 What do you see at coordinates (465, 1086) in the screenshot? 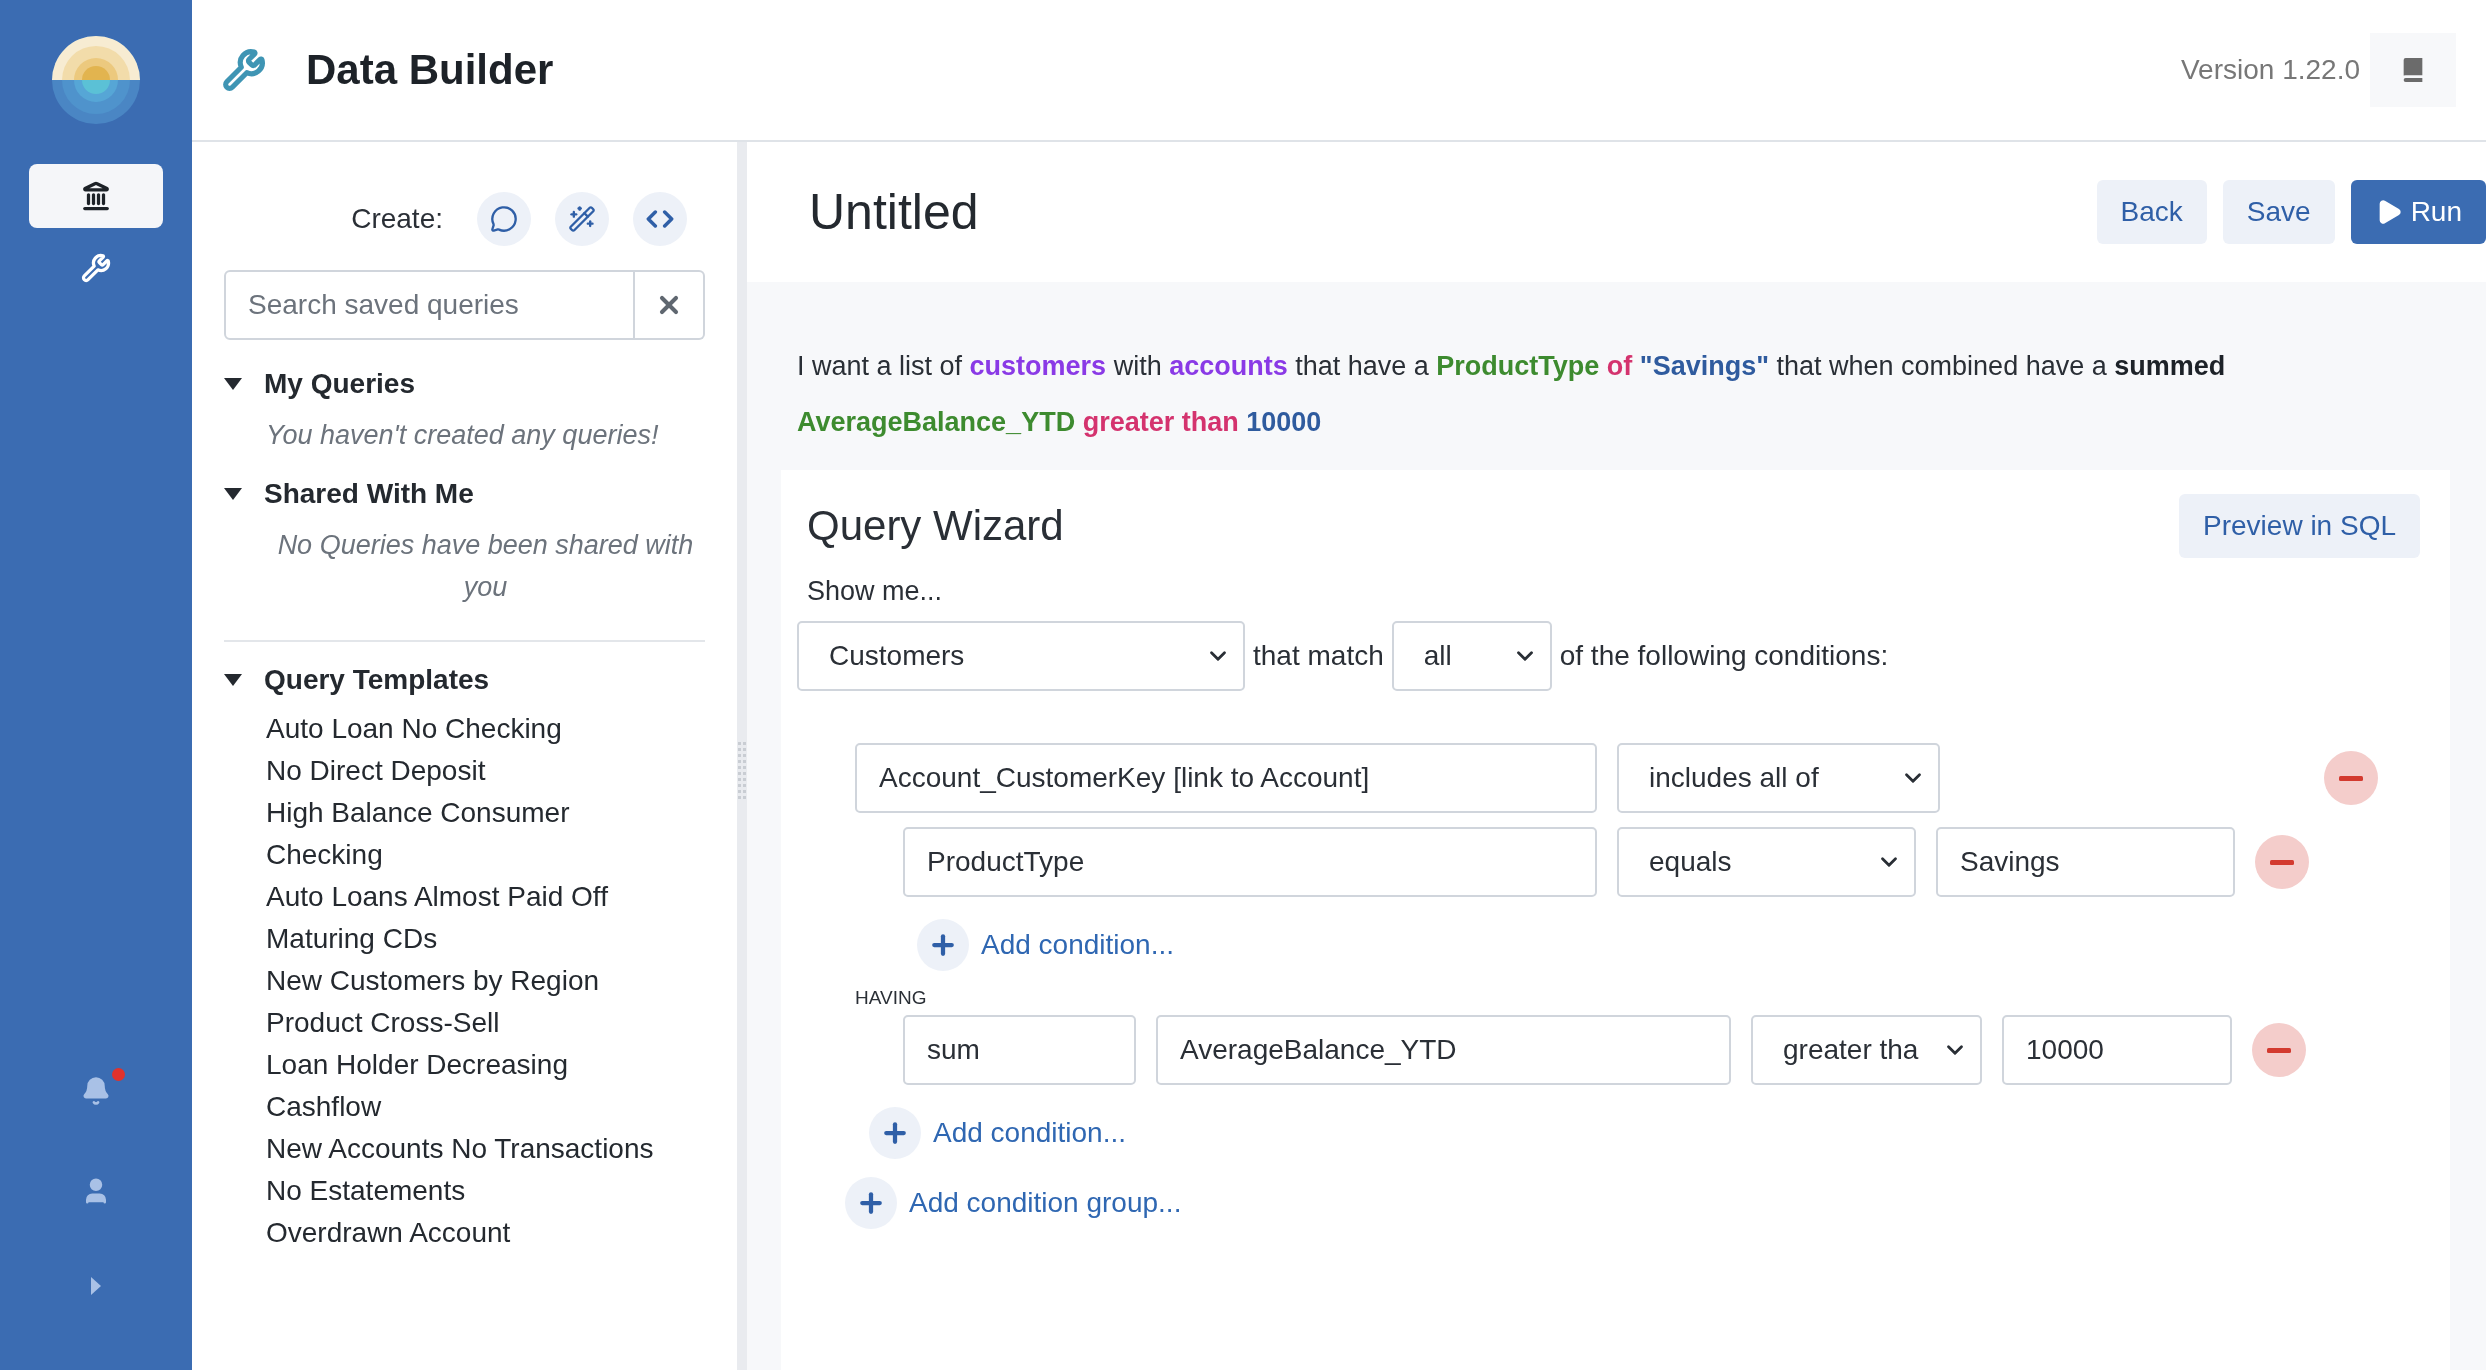
I see `template-link: Loan Holder Decreasing Cashflow` at bounding box center [465, 1086].